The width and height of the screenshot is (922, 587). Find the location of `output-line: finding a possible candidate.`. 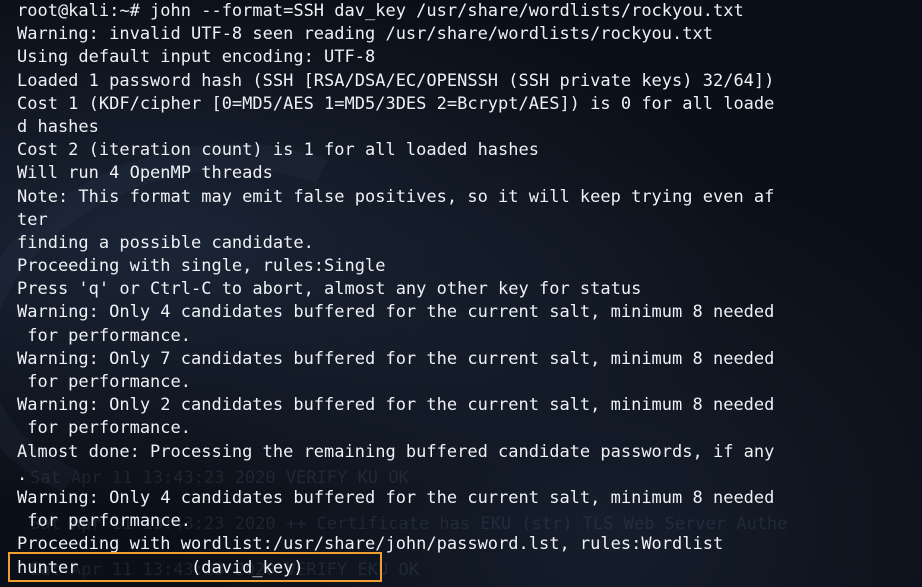

output-line: finding a possible candidate. is located at coordinates (165, 242).